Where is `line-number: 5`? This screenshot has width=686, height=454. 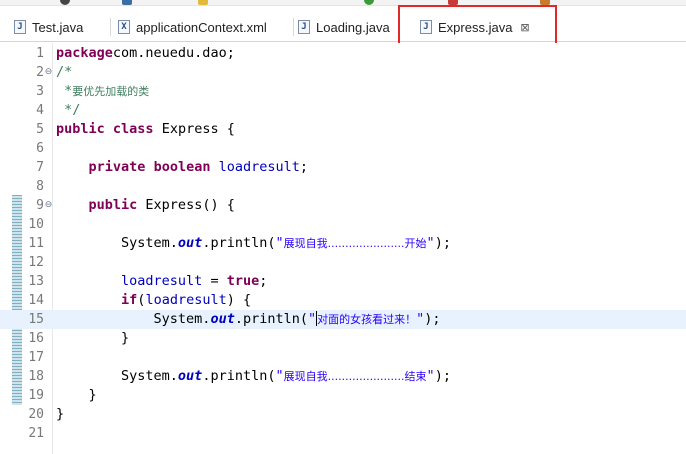 line-number: 5 is located at coordinates (40, 129).